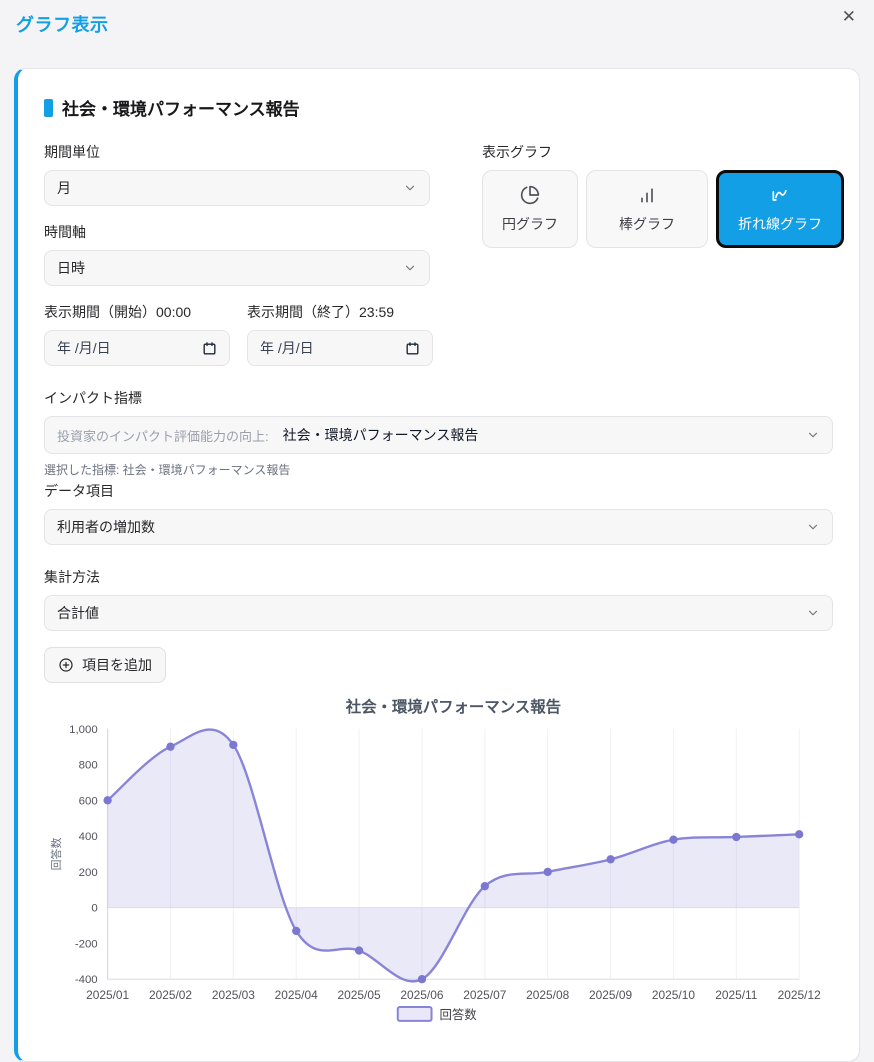 Image resolution: width=874 pixels, height=1062 pixels. I want to click on period-unit-label: 期間単位, so click(72, 152).